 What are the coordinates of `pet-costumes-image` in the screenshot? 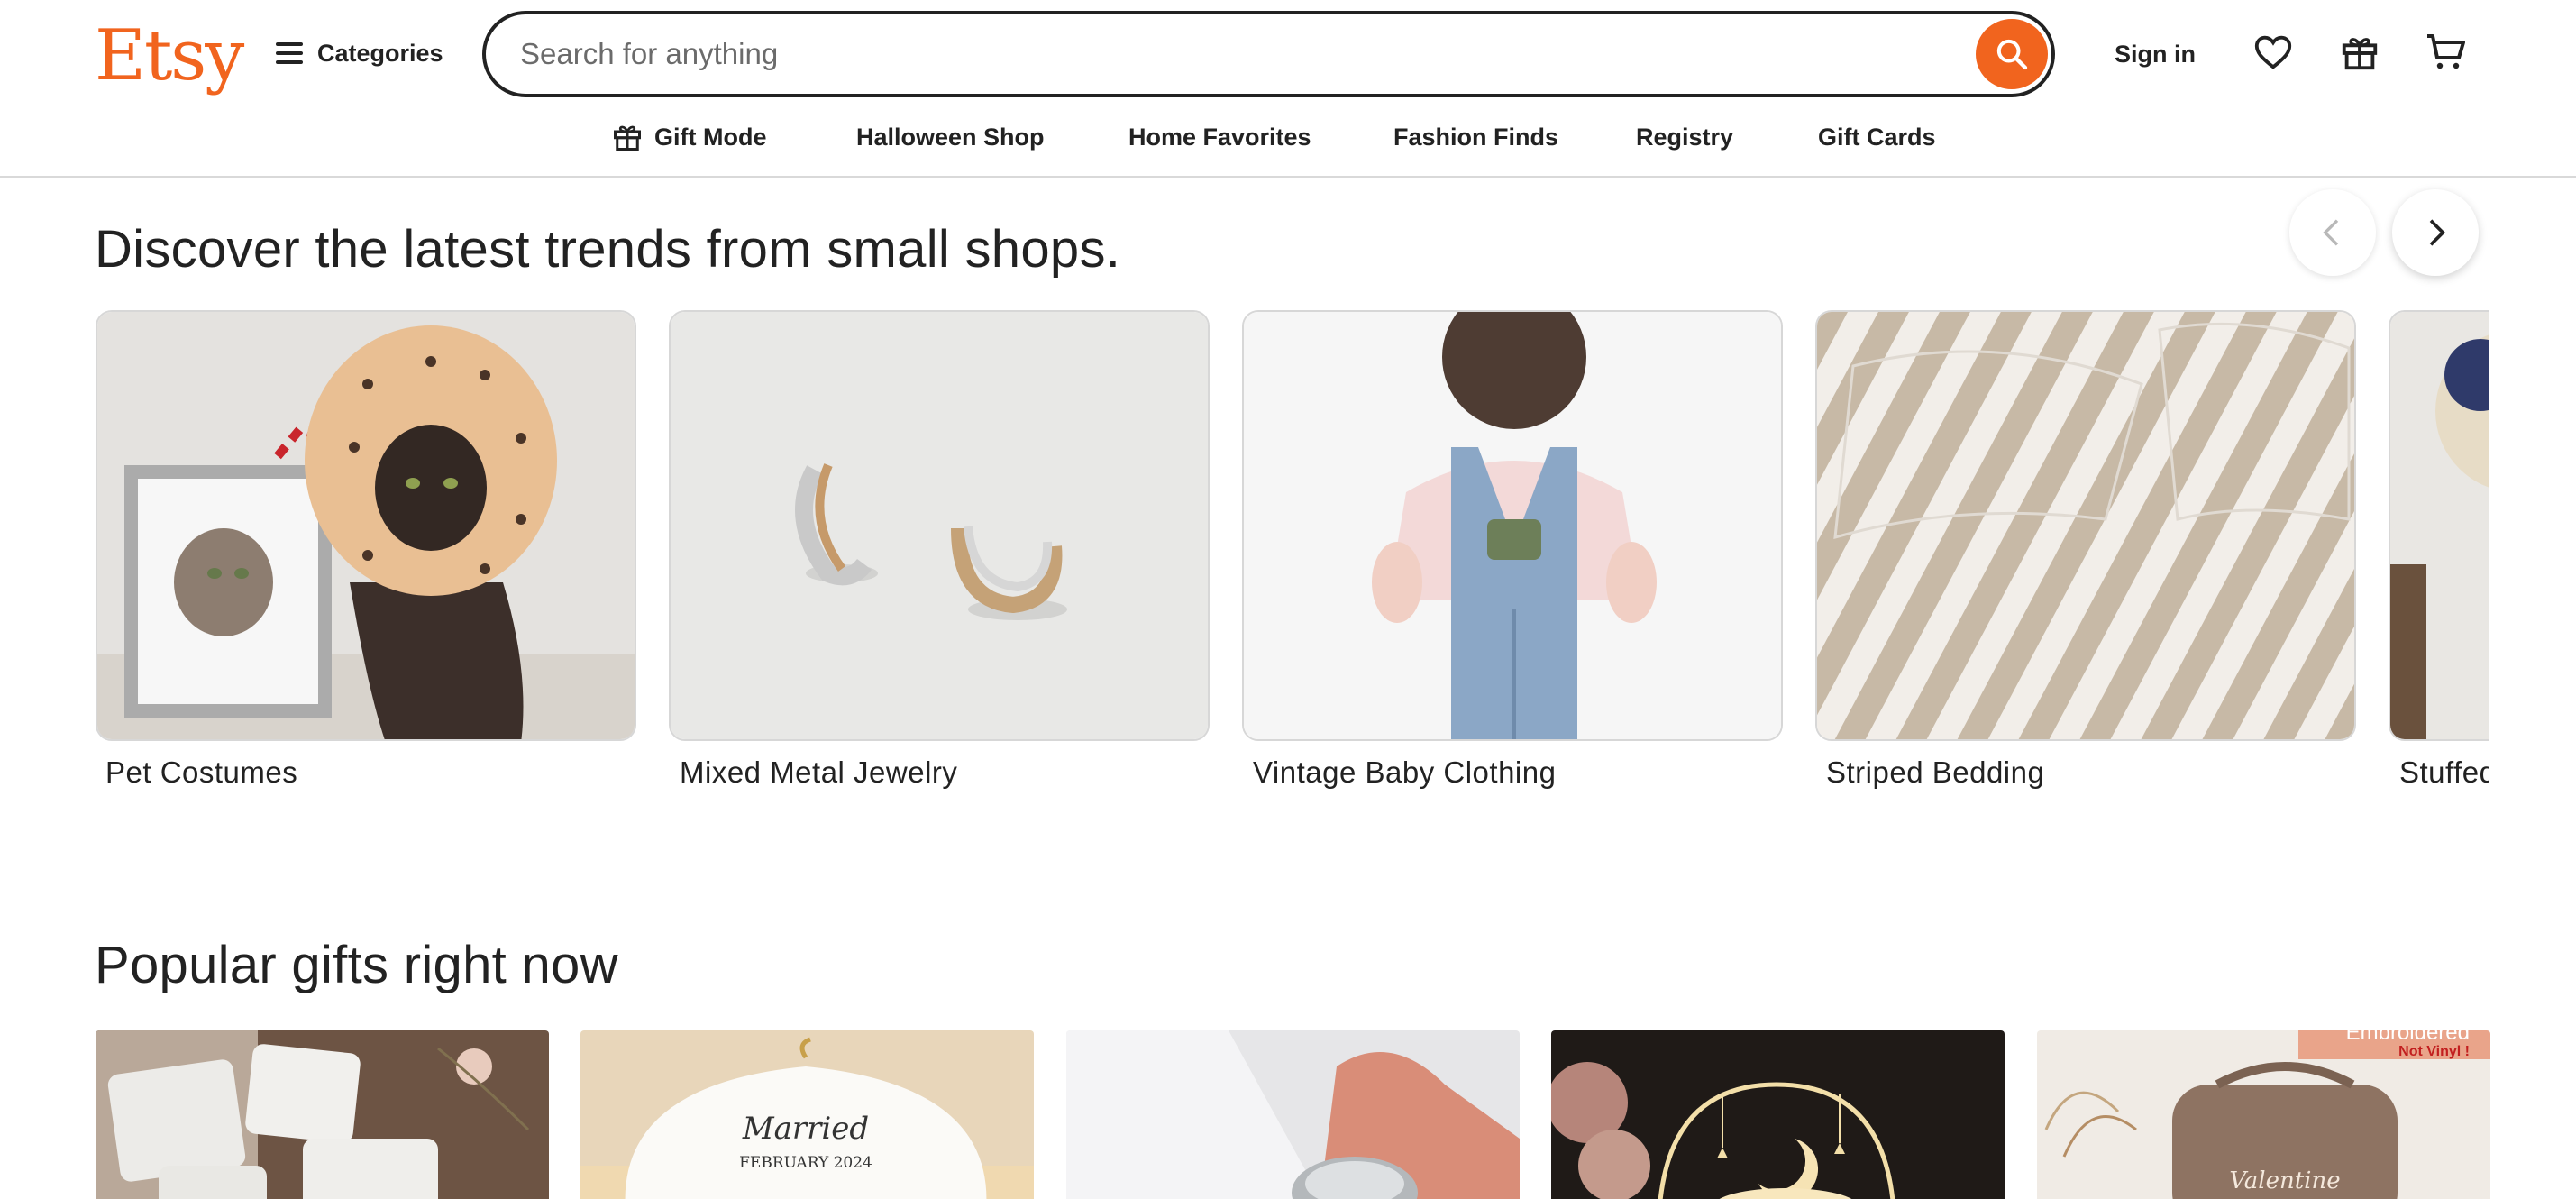 It's located at (366, 526).